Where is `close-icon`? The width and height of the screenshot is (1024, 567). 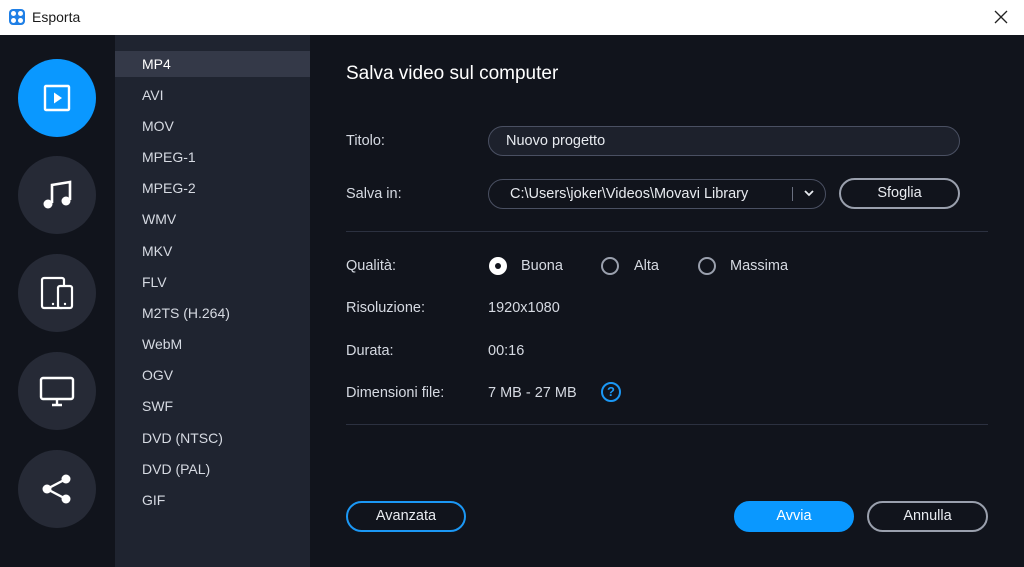 close-icon is located at coordinates (1001, 17).